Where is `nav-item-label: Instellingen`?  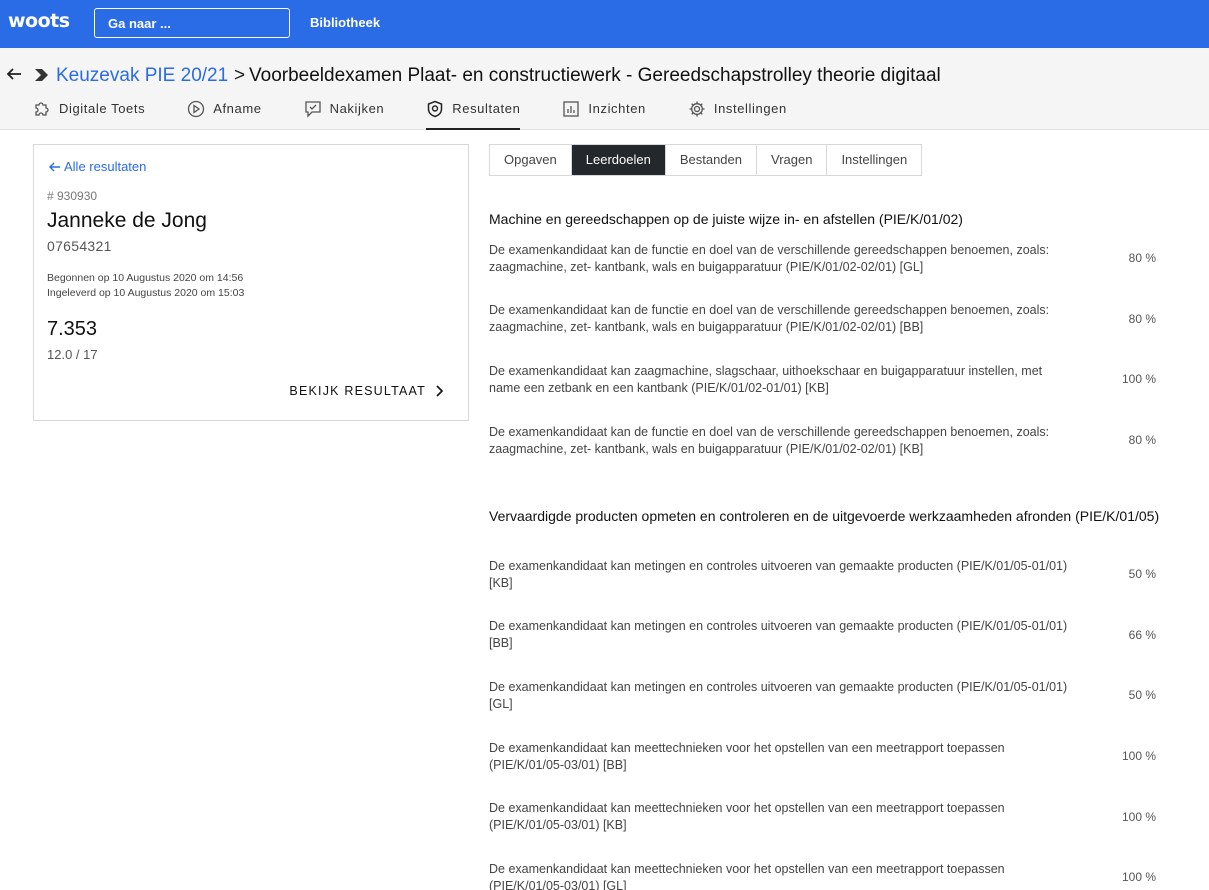
nav-item-label: Instellingen is located at coordinates (750, 108).